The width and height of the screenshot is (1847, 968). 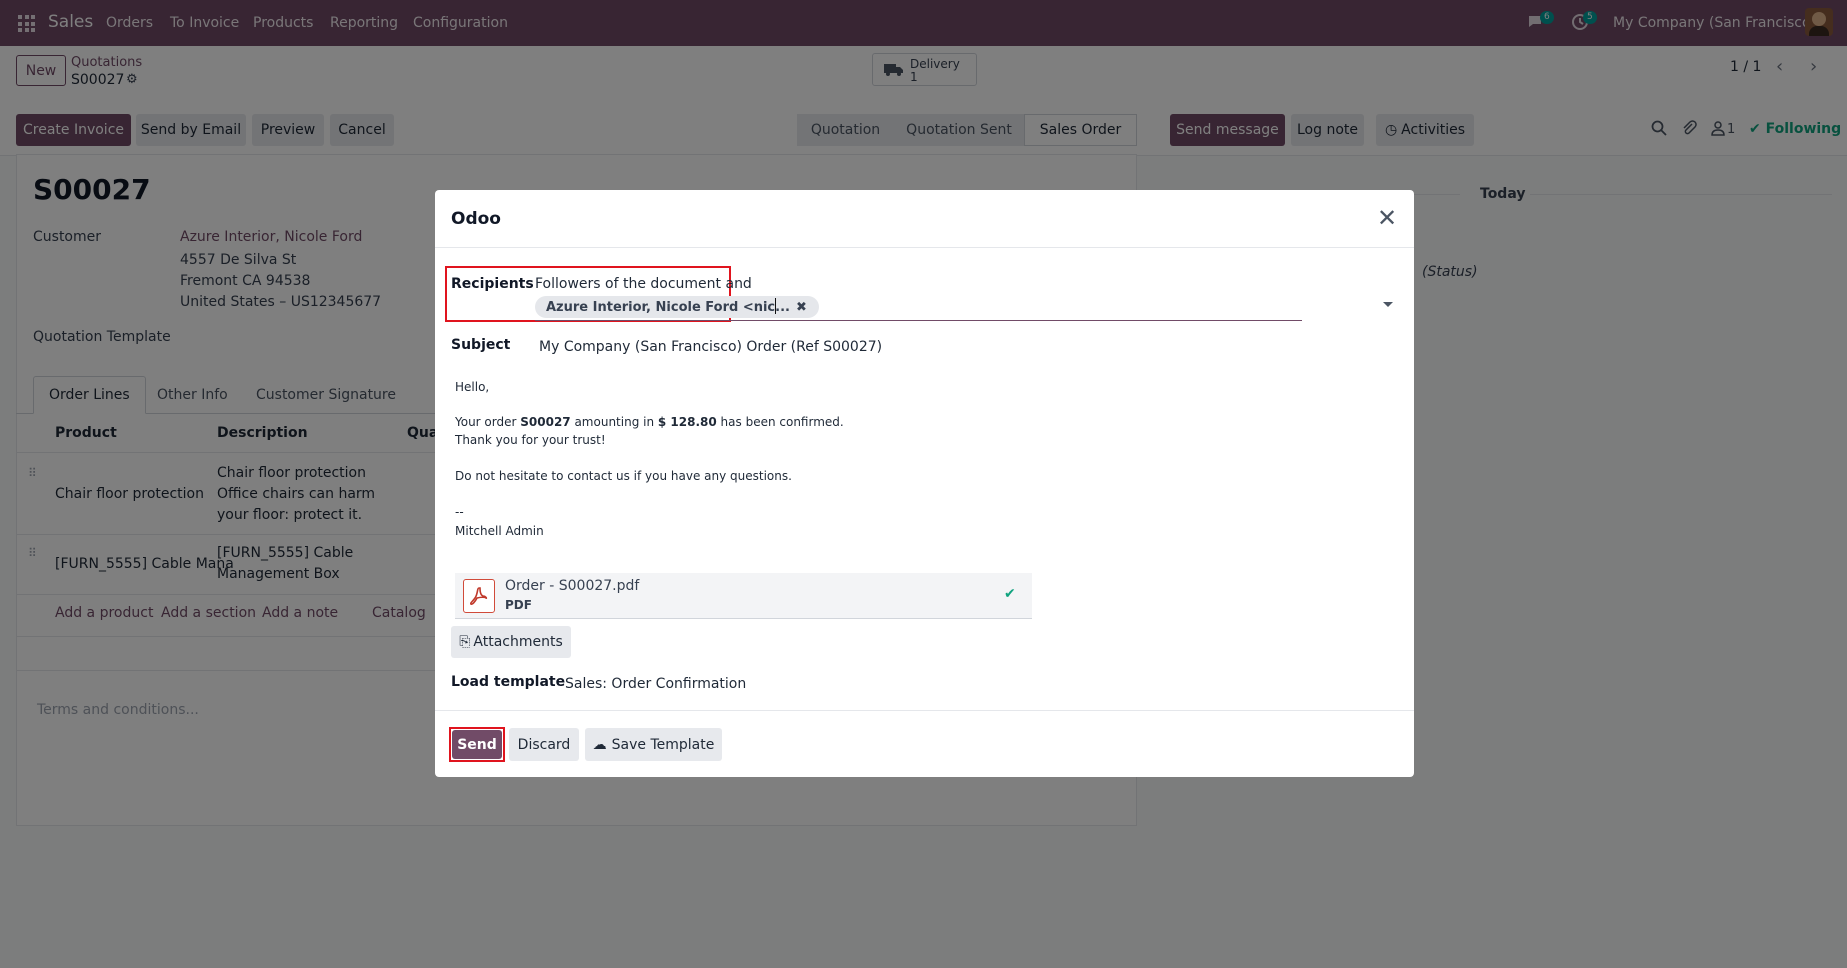 I want to click on save-template-button: ☁ Save Template, so click(x=653, y=744).